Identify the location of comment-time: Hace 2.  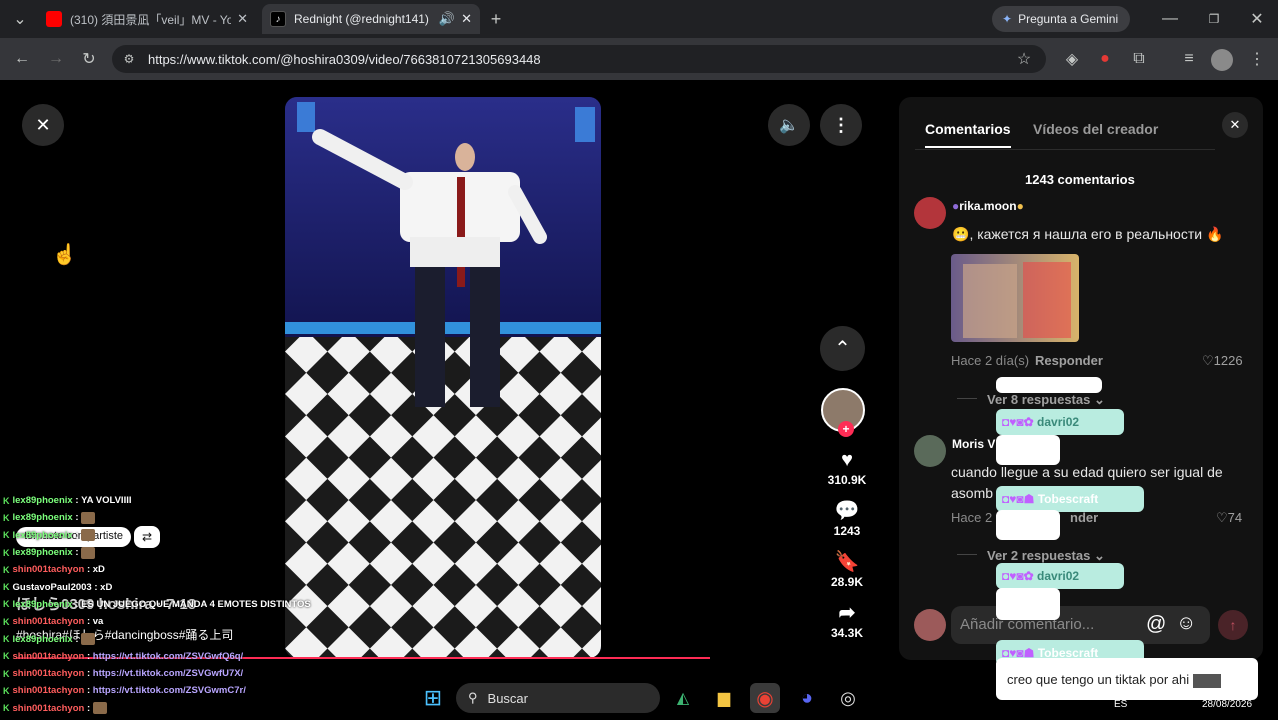
(972, 517).